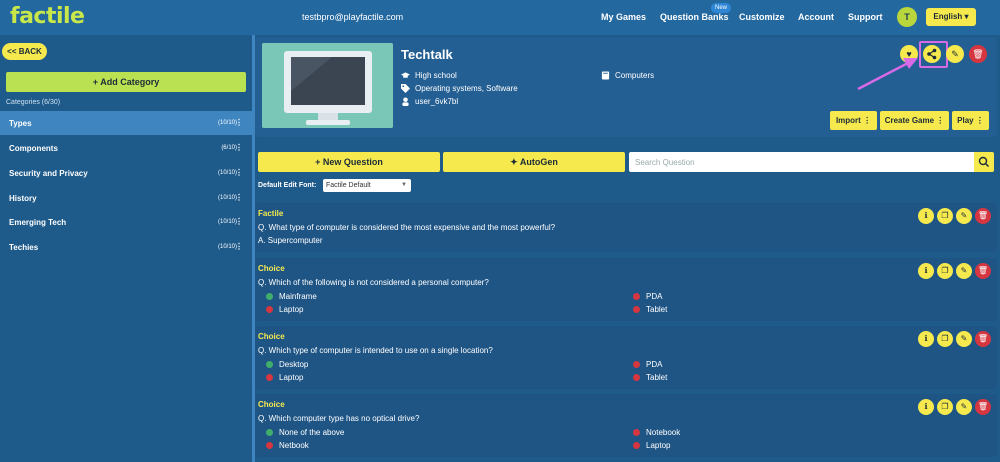 The width and height of the screenshot is (1000, 462). I want to click on autogen-button: ✦ AutoGen, so click(534, 162).